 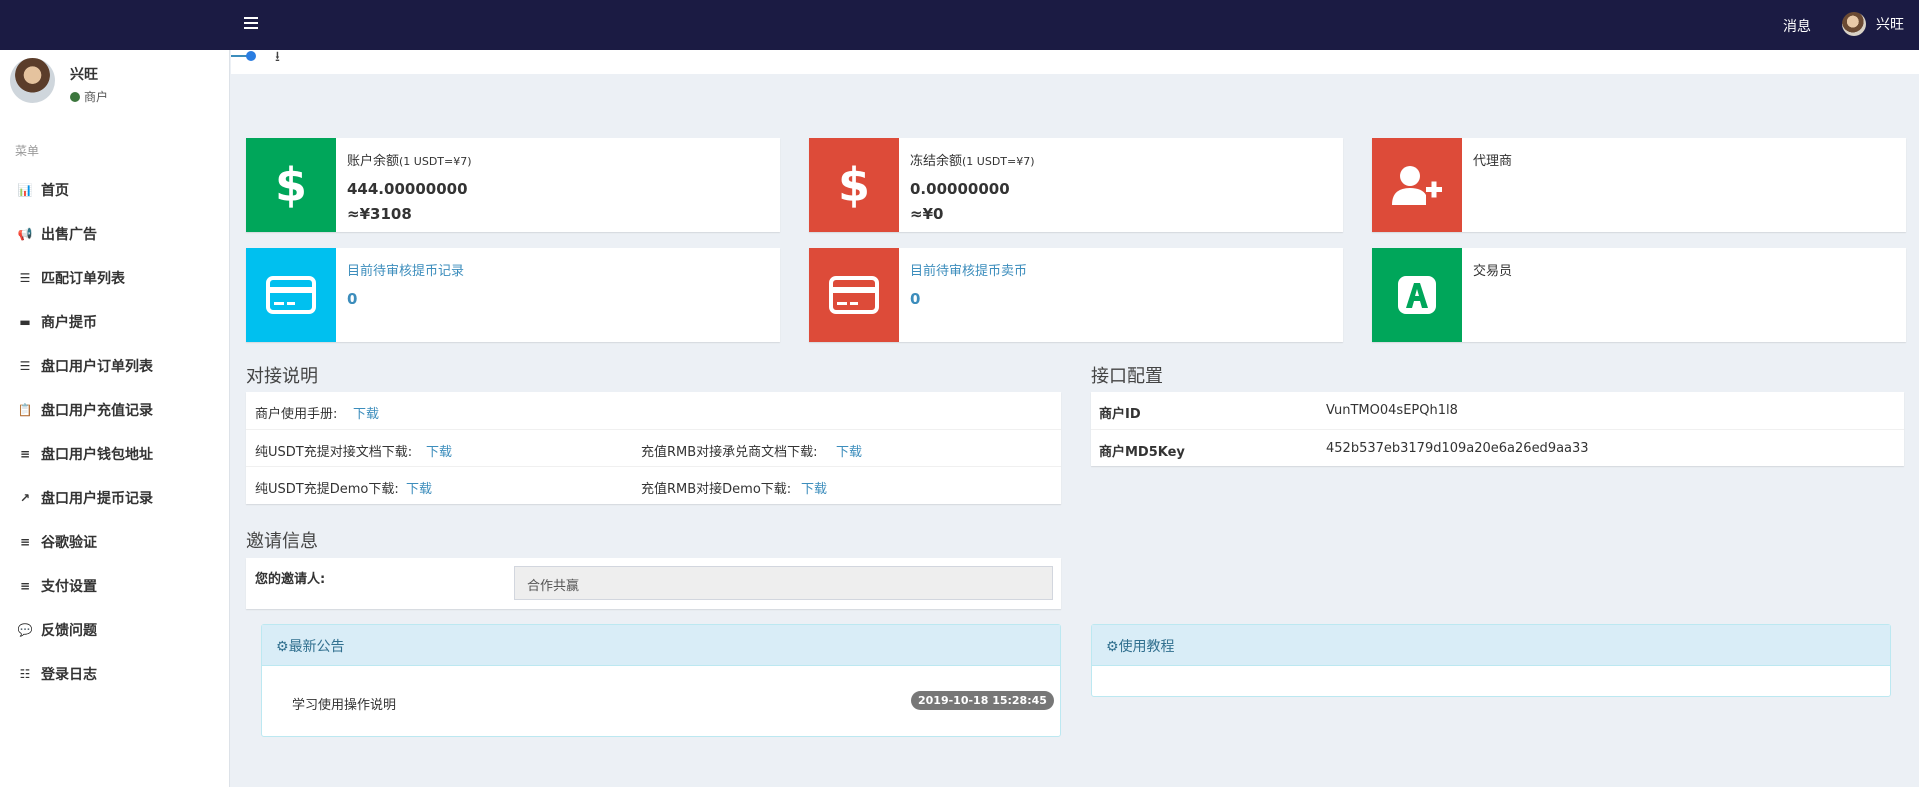 I want to click on merchant-id-value: VunTMO04sEPQh1l8, so click(x=1392, y=410).